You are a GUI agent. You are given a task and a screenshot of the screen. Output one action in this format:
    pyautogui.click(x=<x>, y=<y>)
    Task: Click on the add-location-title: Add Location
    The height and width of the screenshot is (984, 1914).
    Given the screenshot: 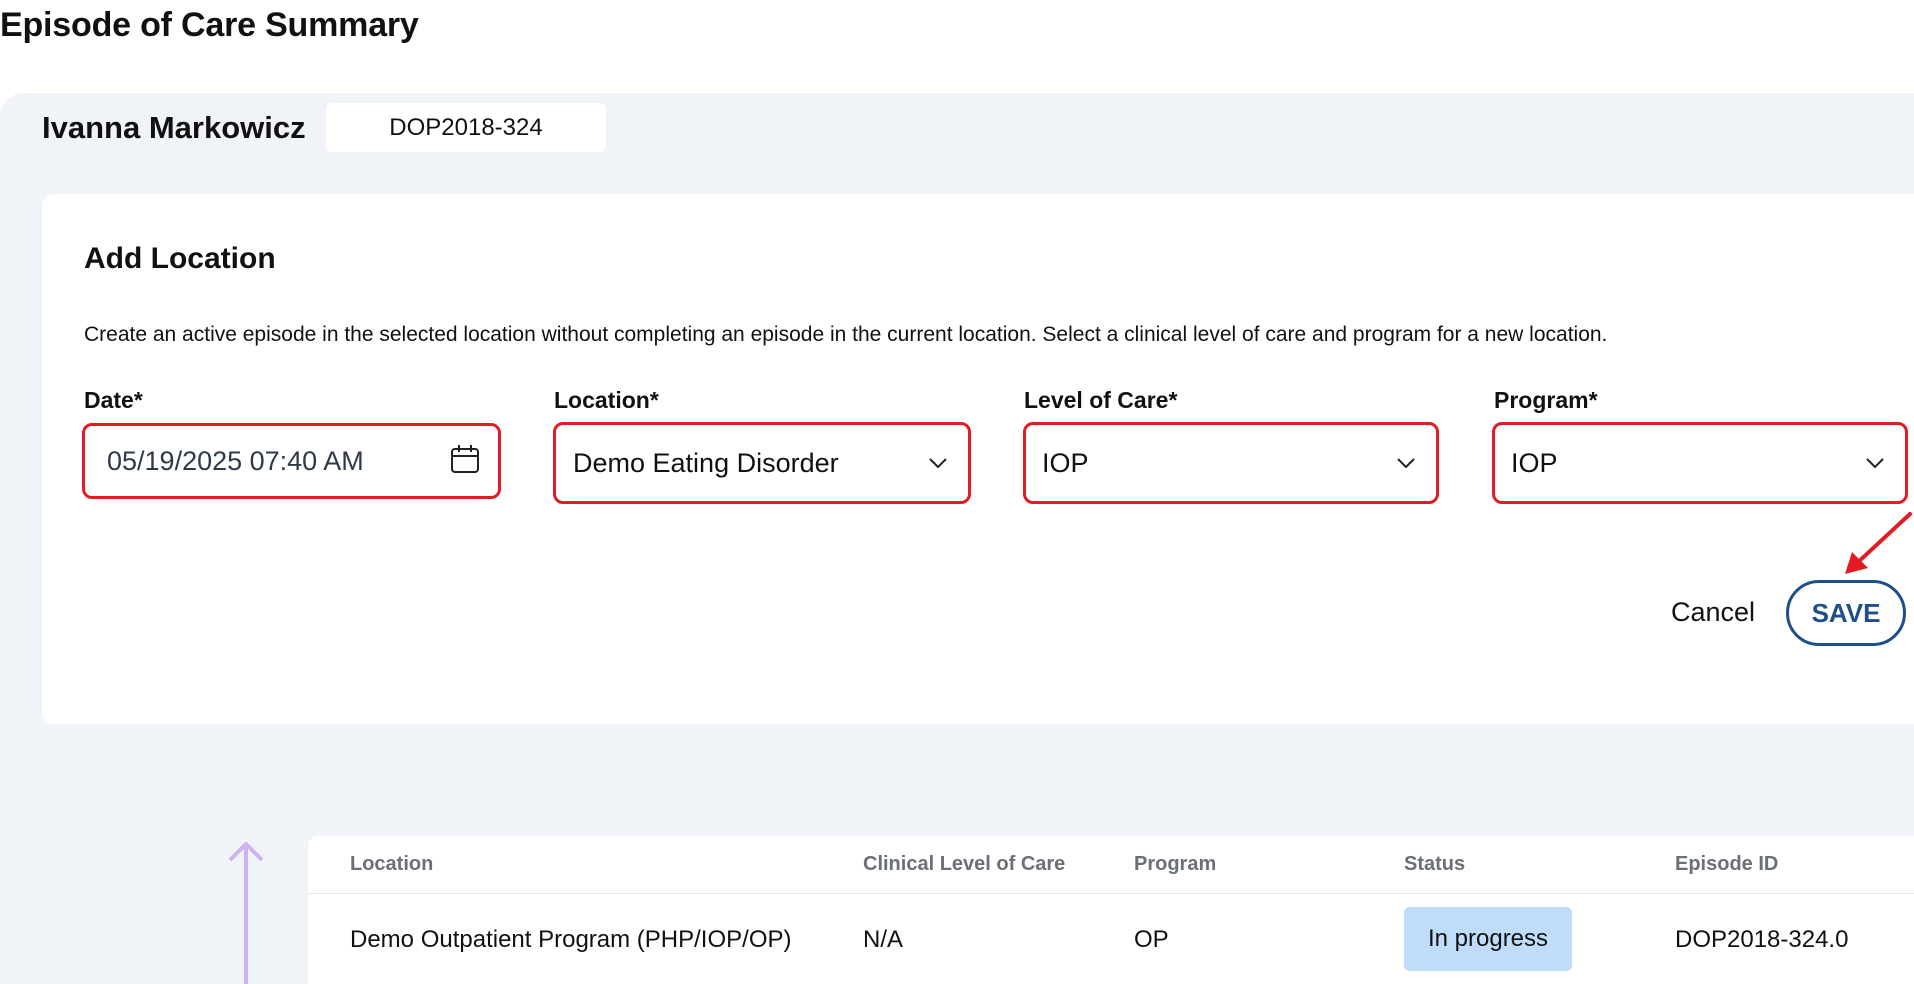 What is the action you would take?
    pyautogui.click(x=180, y=258)
    